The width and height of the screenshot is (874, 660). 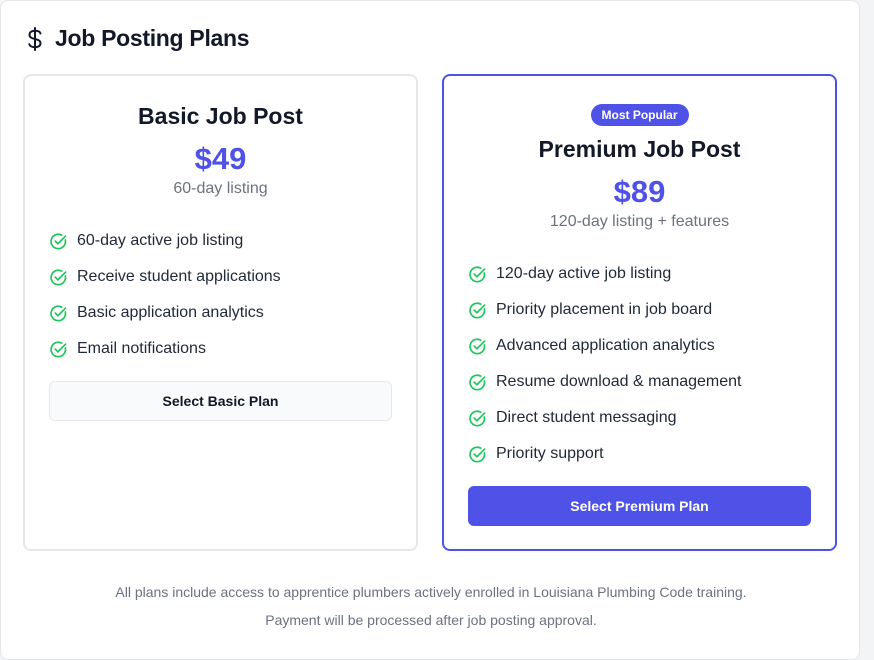 What do you see at coordinates (639, 506) in the screenshot?
I see `select-premium-plan-button: Select Premium Plan` at bounding box center [639, 506].